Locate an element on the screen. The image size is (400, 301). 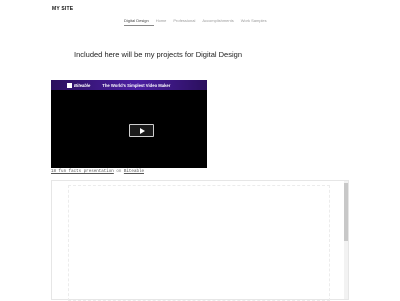
nav-item-home: Home is located at coordinates (161, 20).